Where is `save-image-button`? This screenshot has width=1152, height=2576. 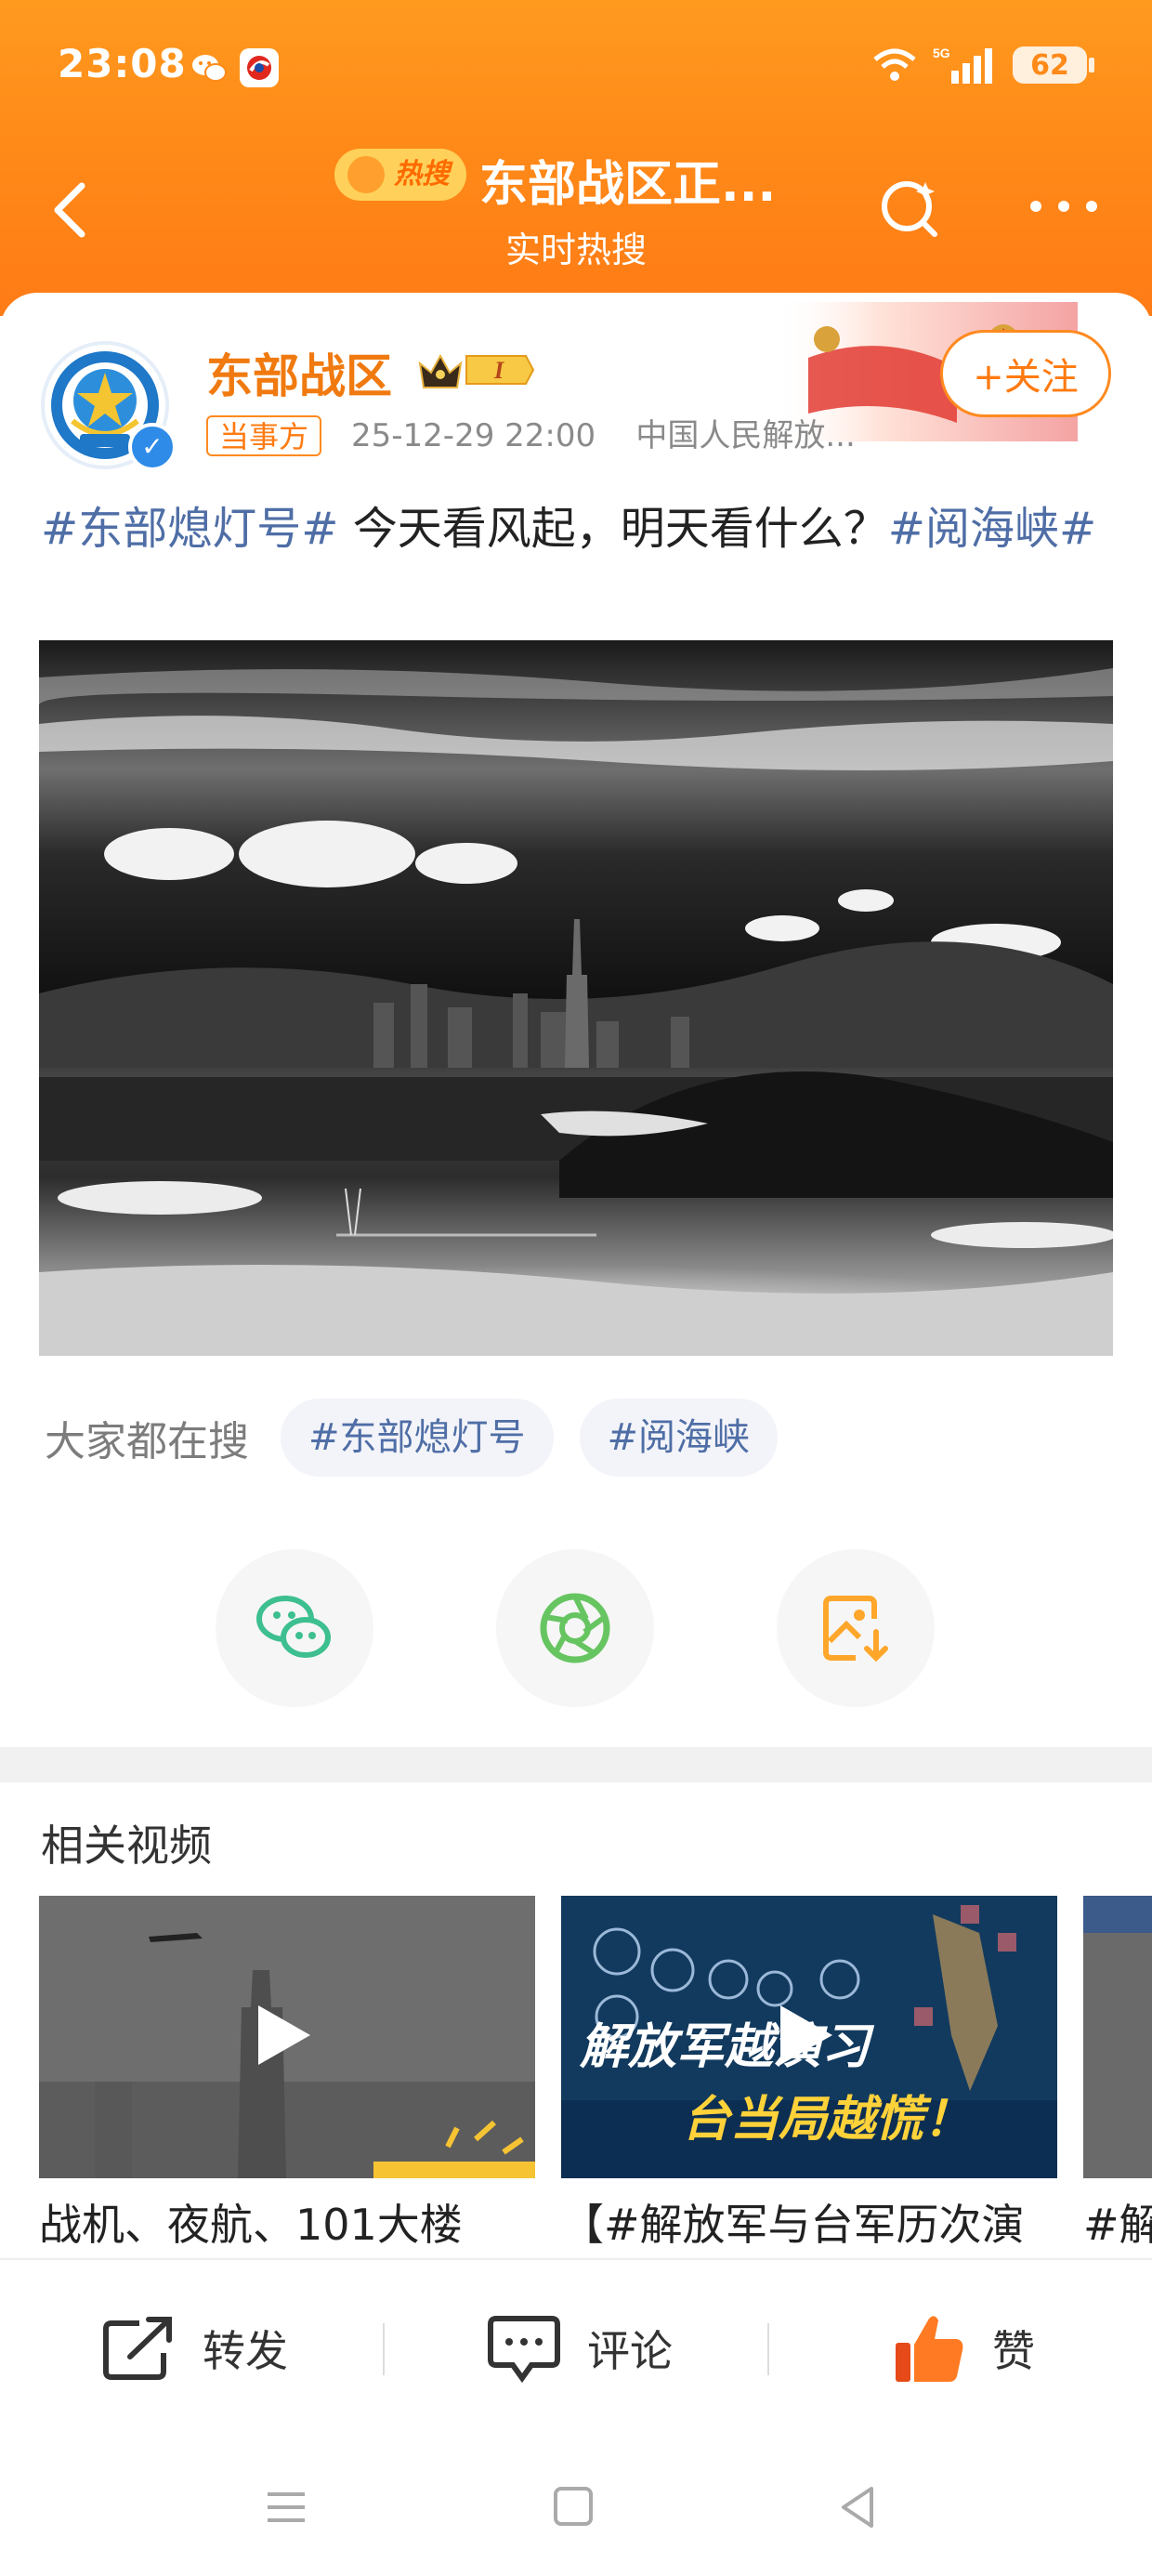 save-image-button is located at coordinates (856, 1628).